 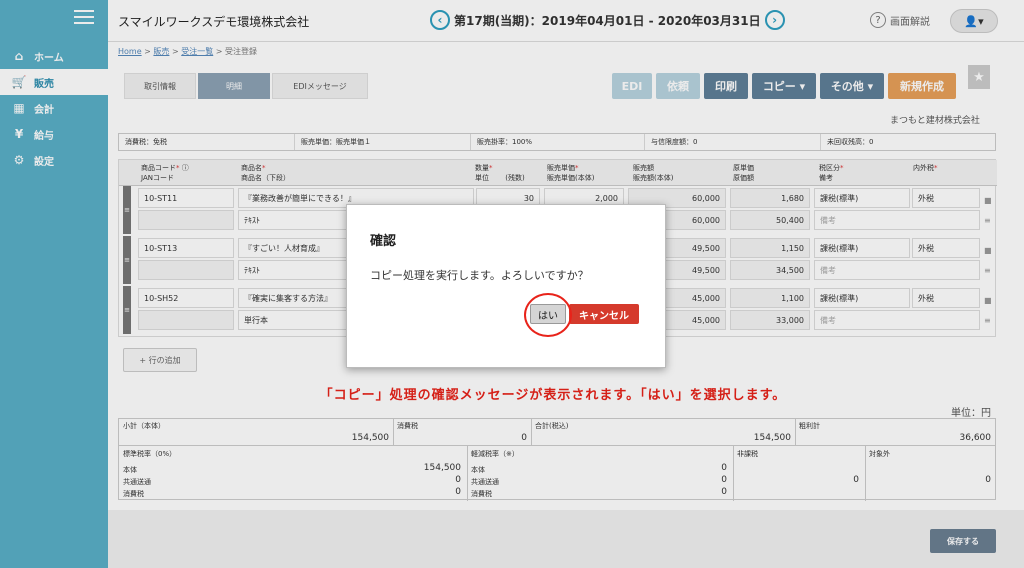 I want to click on cancel-button: キャンセル, so click(x=604, y=314).